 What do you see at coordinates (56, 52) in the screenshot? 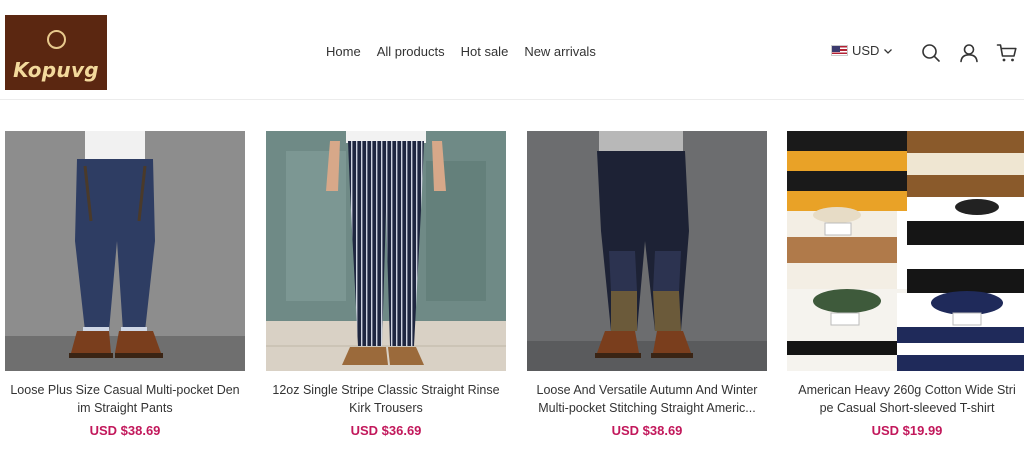
I see `brand-logo: Kopuvg` at bounding box center [56, 52].